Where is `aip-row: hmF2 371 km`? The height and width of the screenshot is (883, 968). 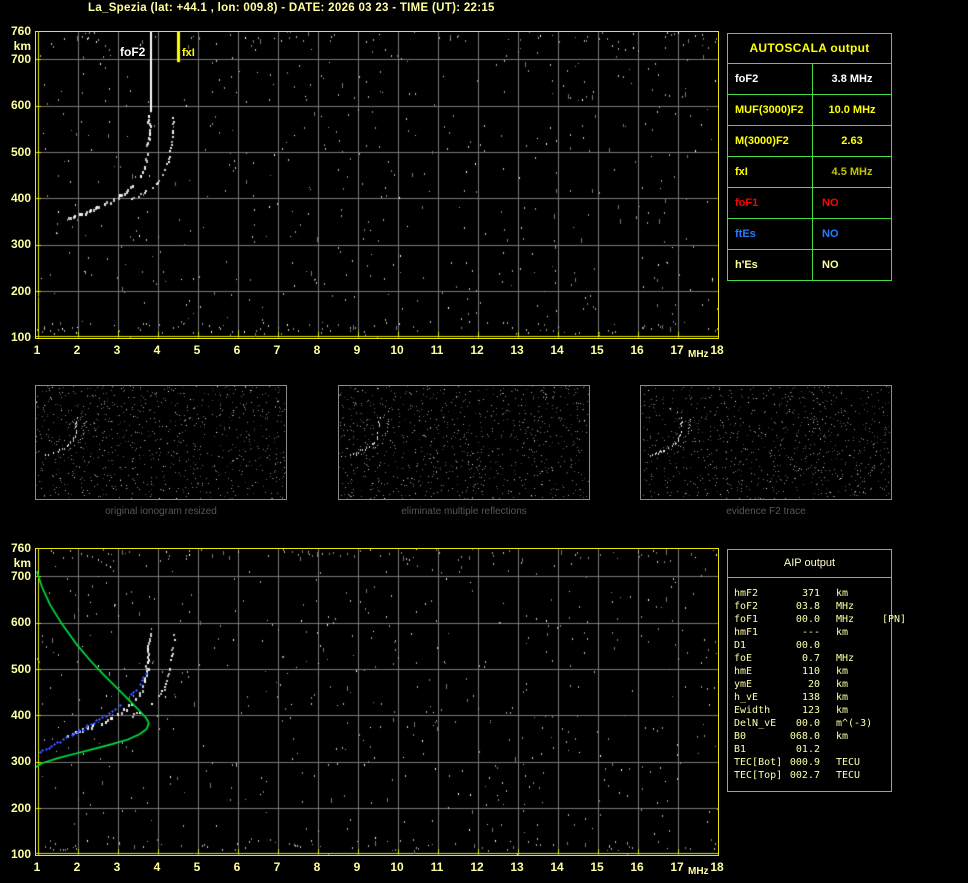 aip-row: hmF2 371 km is located at coordinates (812, 593).